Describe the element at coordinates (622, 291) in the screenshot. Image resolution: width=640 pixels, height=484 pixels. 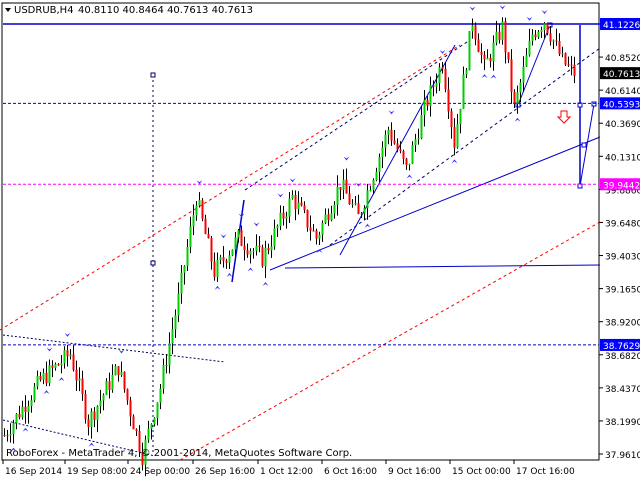
I see `price-axis-label: 39.1650` at that location.